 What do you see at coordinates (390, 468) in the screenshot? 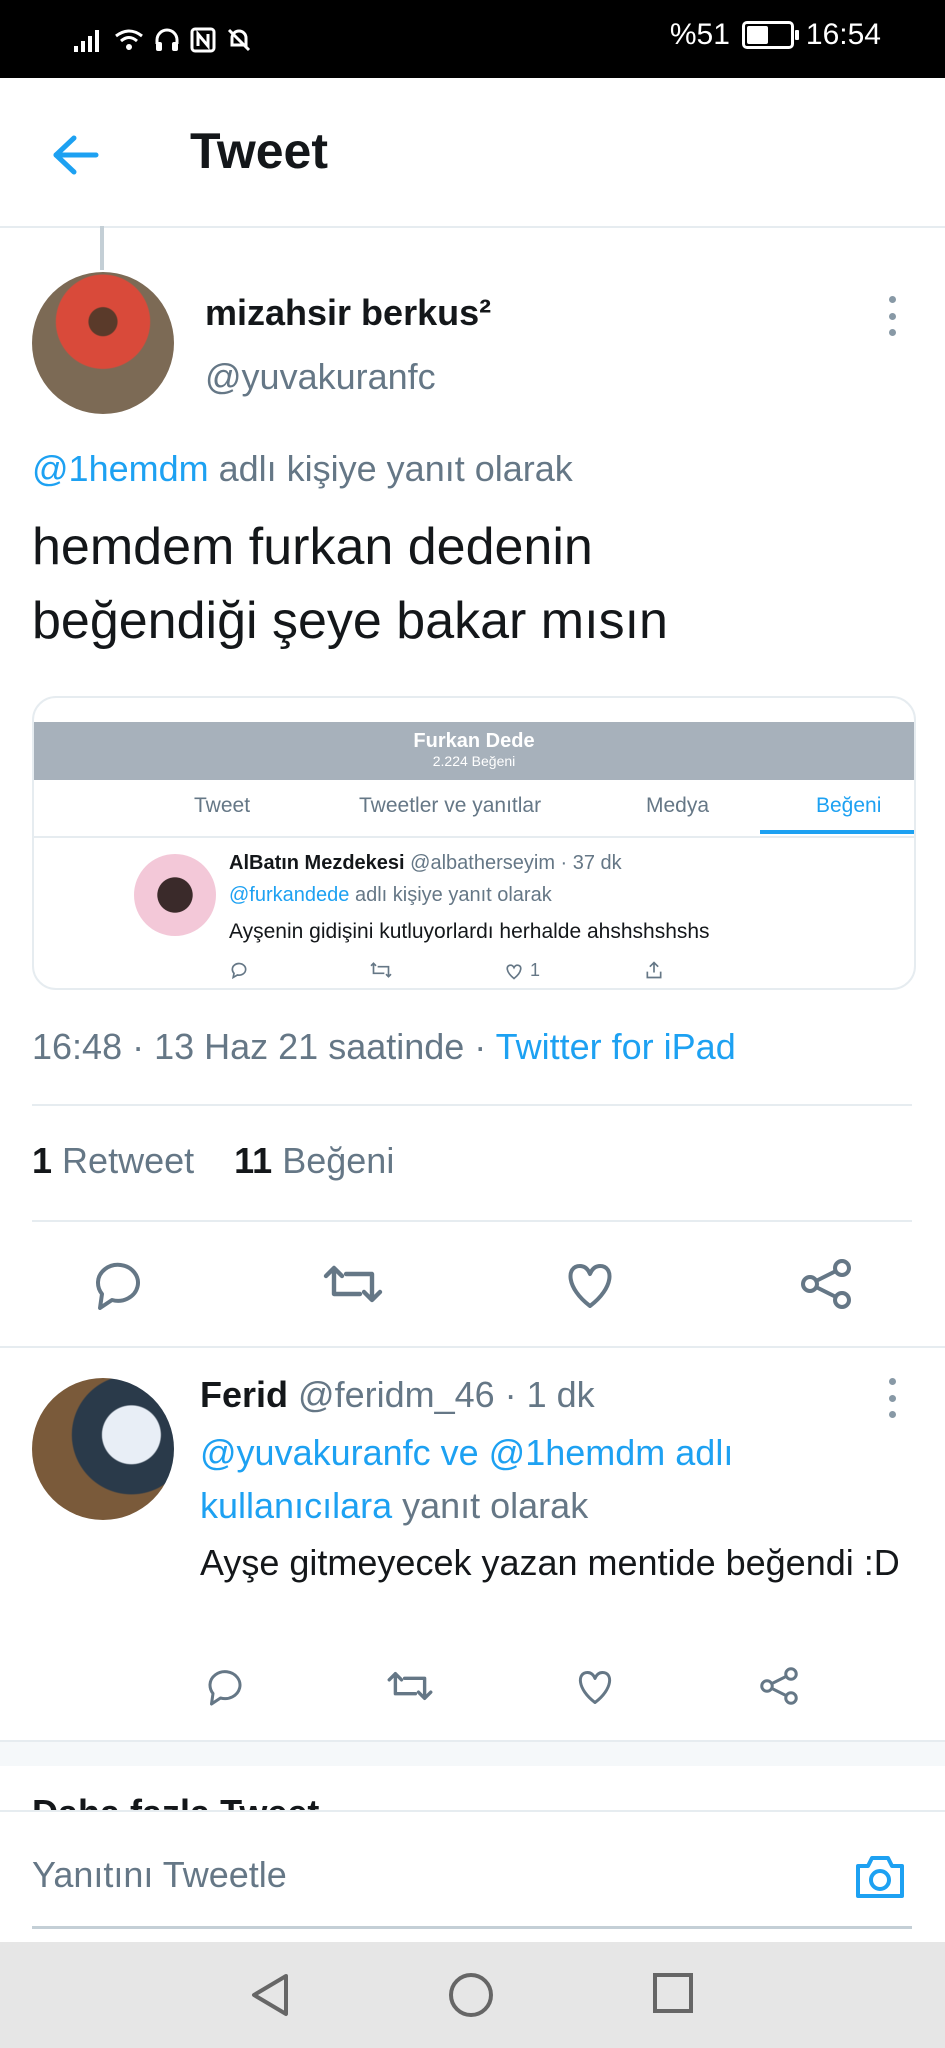
I see `reply-to-suffix: adlı kişiye yanıt olarak` at bounding box center [390, 468].